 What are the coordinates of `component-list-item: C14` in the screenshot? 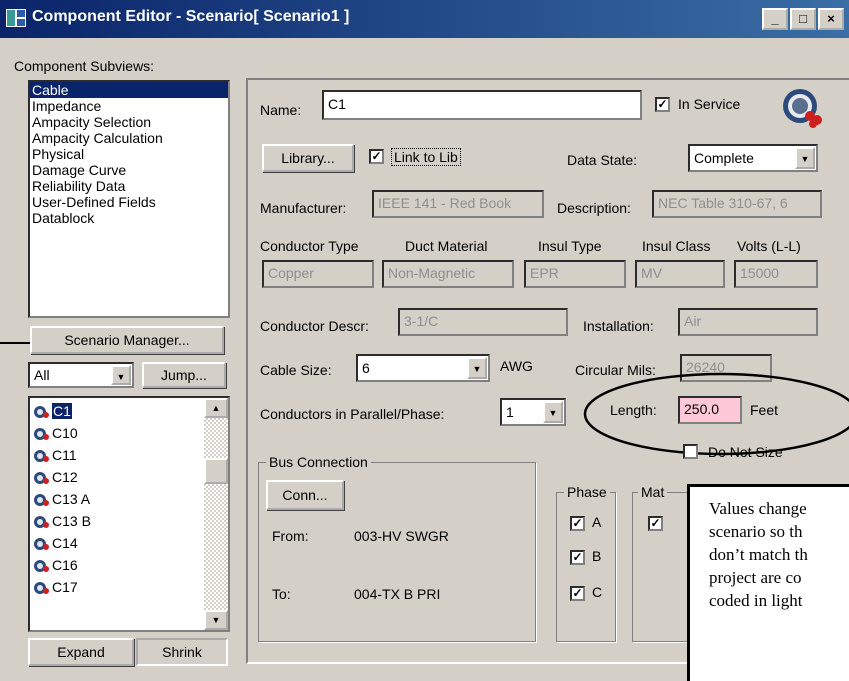 It's located at (118, 543).